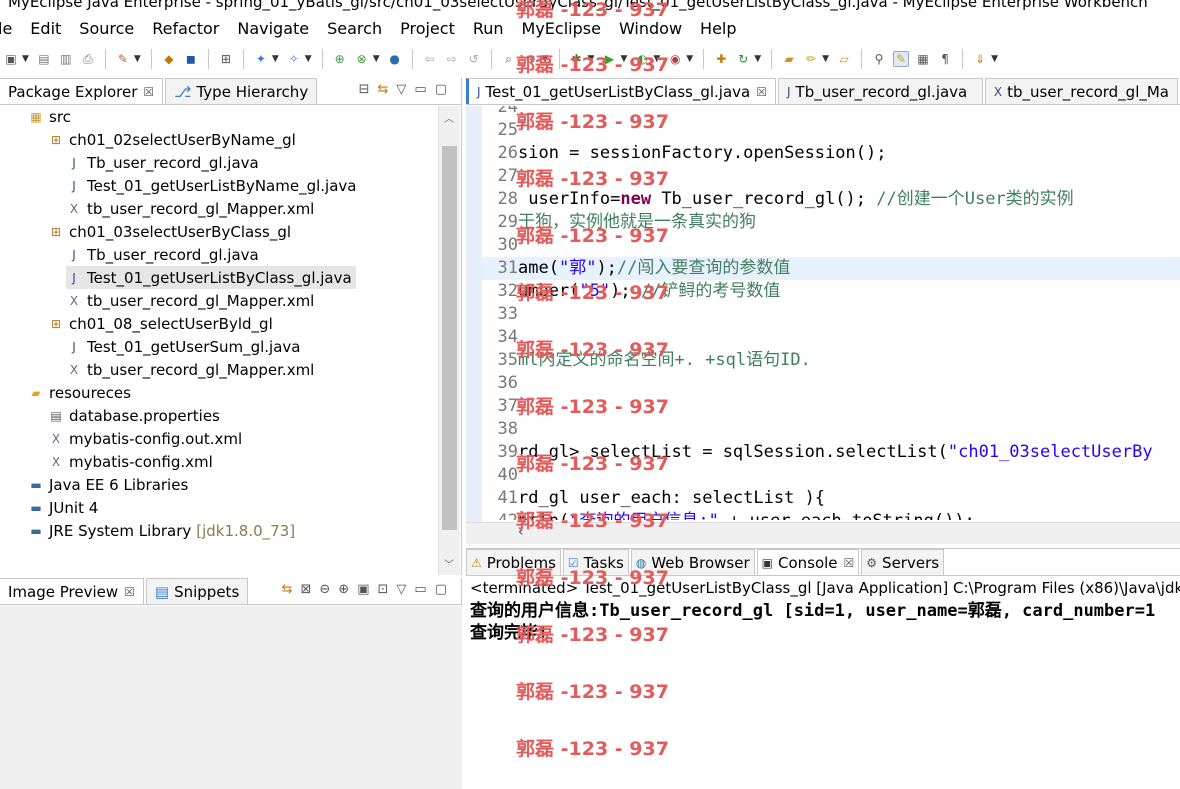  I want to click on new-class-dropdown-icon: ▼, so click(275, 59).